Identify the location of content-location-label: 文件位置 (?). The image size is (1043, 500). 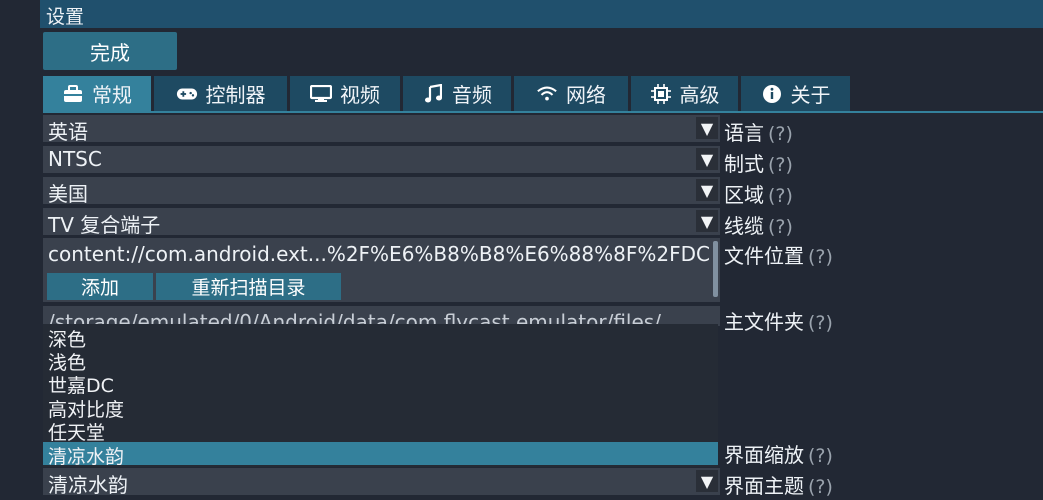
(778, 256).